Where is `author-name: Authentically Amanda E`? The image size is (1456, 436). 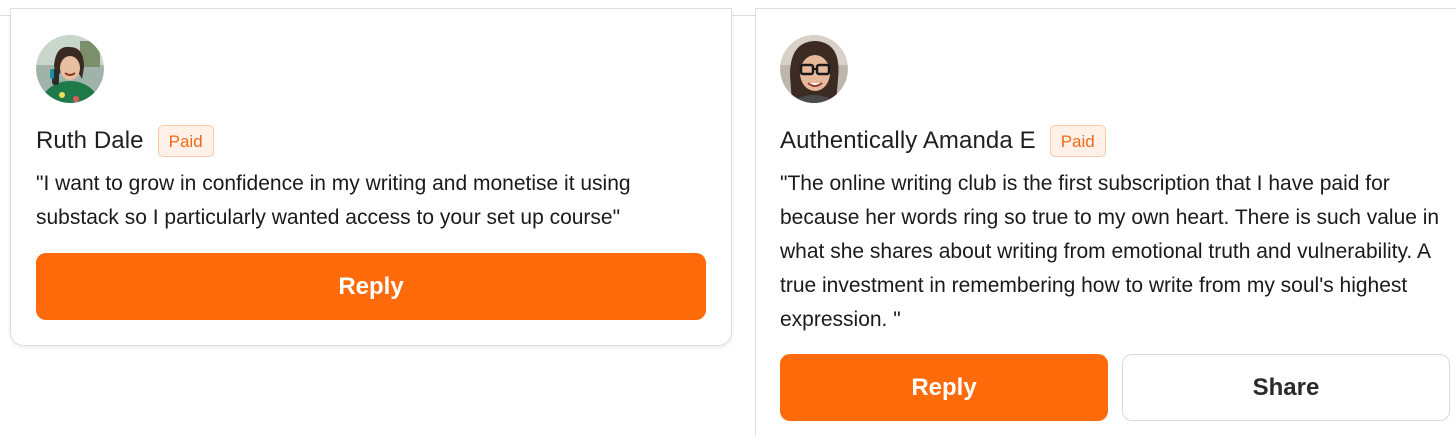 author-name: Authentically Amanda E is located at coordinates (908, 141).